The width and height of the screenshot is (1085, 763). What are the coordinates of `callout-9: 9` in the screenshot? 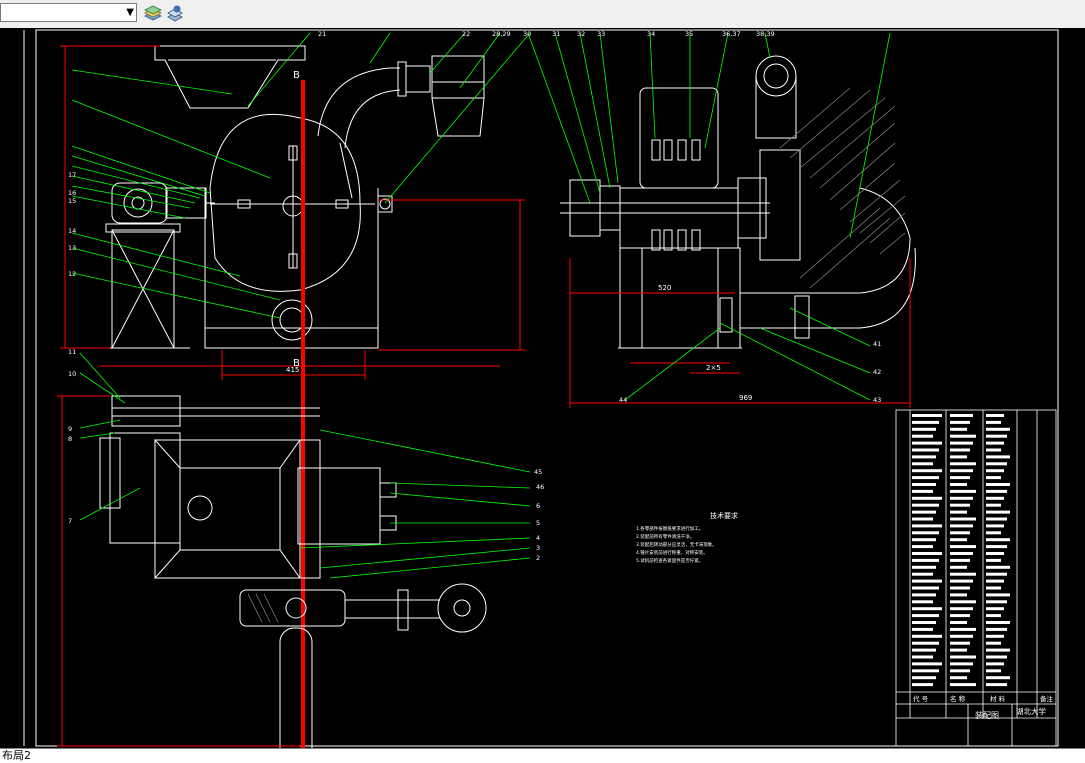 It's located at (70, 429).